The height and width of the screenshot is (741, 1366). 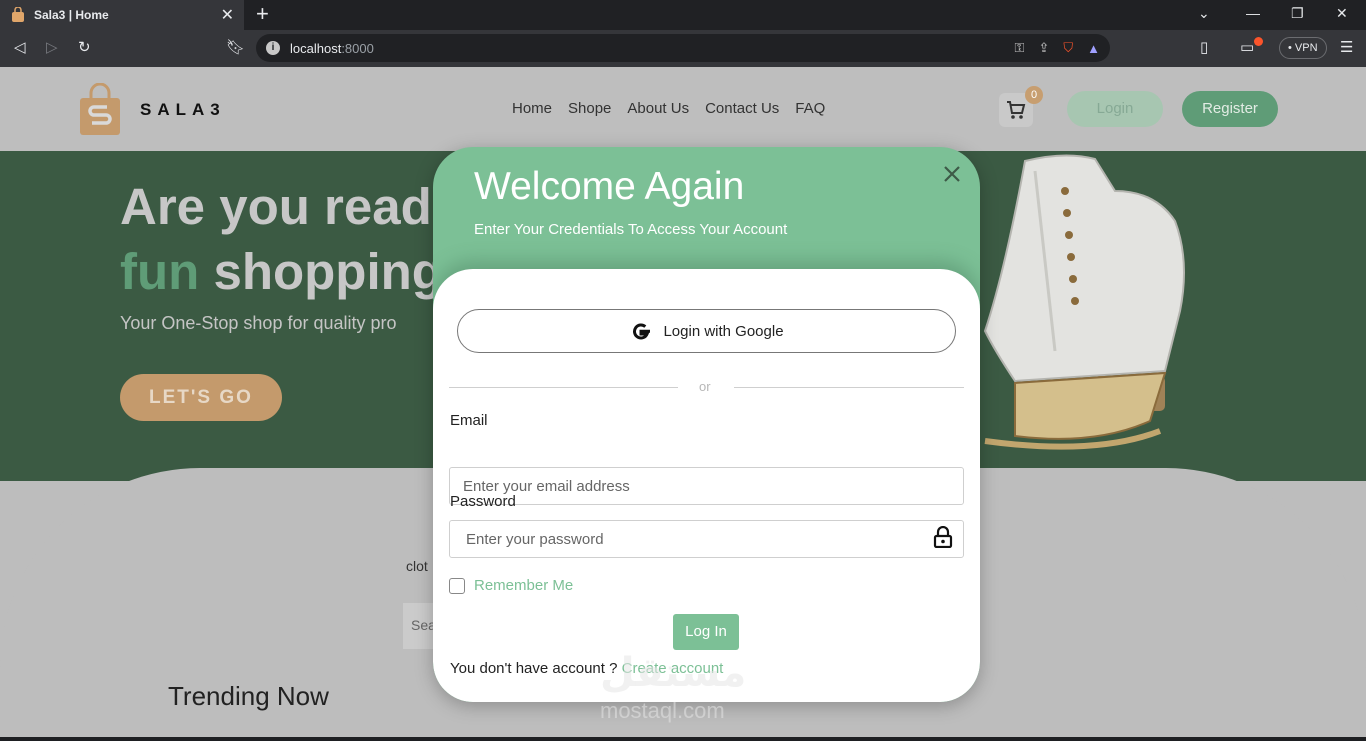 I want to click on sidebar-icon: ▯, so click(x=1204, y=48).